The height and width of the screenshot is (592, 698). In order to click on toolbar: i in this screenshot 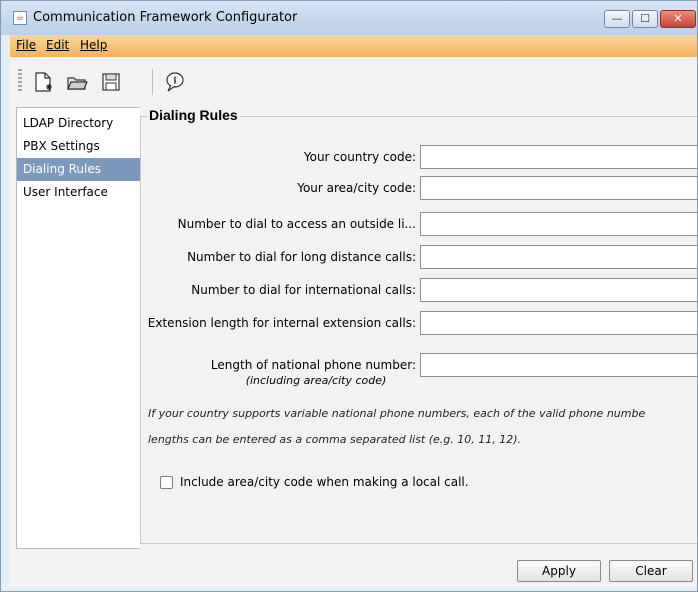, I will do `click(353, 81)`.